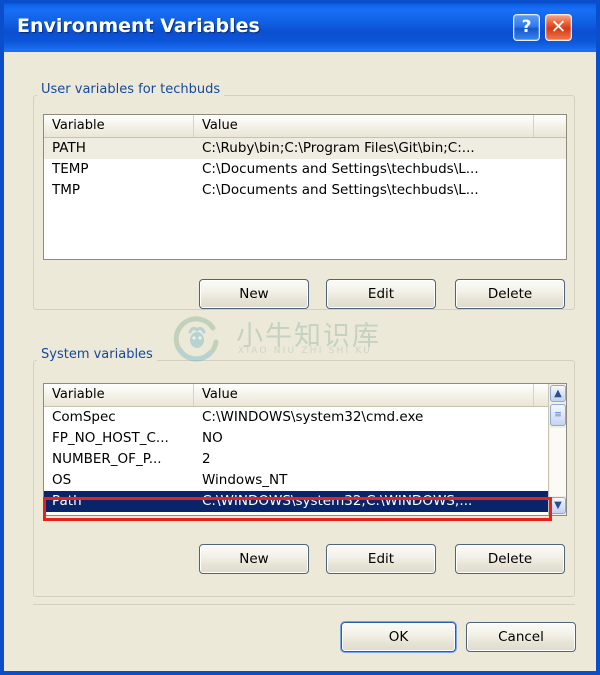  Describe the element at coordinates (119, 126) in the screenshot. I see `user-column-header-variable: Variable` at that location.